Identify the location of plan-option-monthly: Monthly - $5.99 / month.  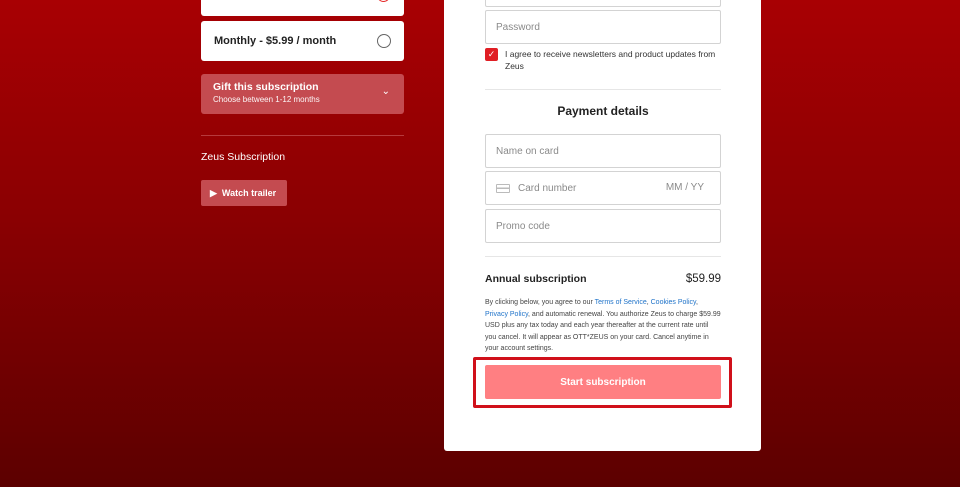
(302, 41).